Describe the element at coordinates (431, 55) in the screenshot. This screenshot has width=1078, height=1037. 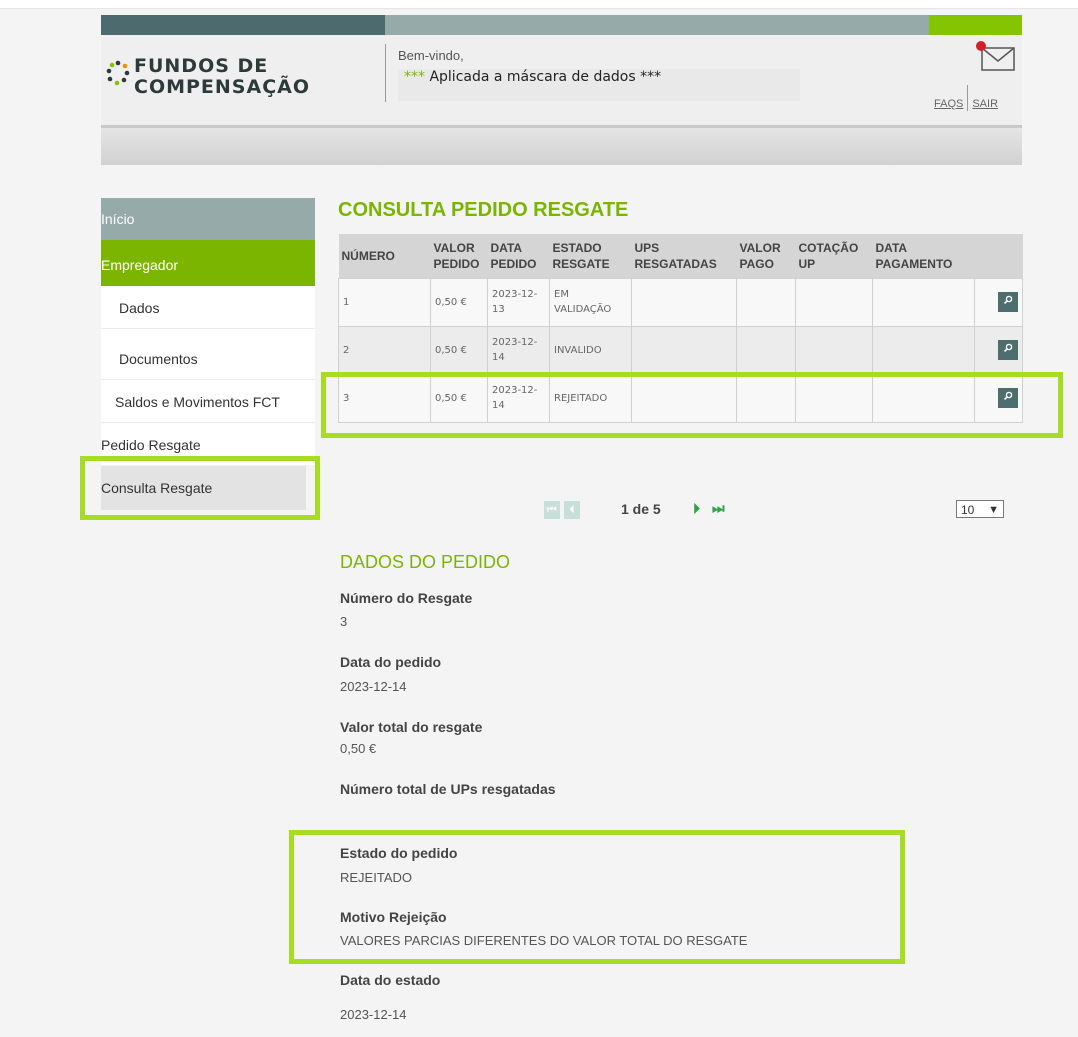
I see `welcome-label: Bem-vindo,` at that location.